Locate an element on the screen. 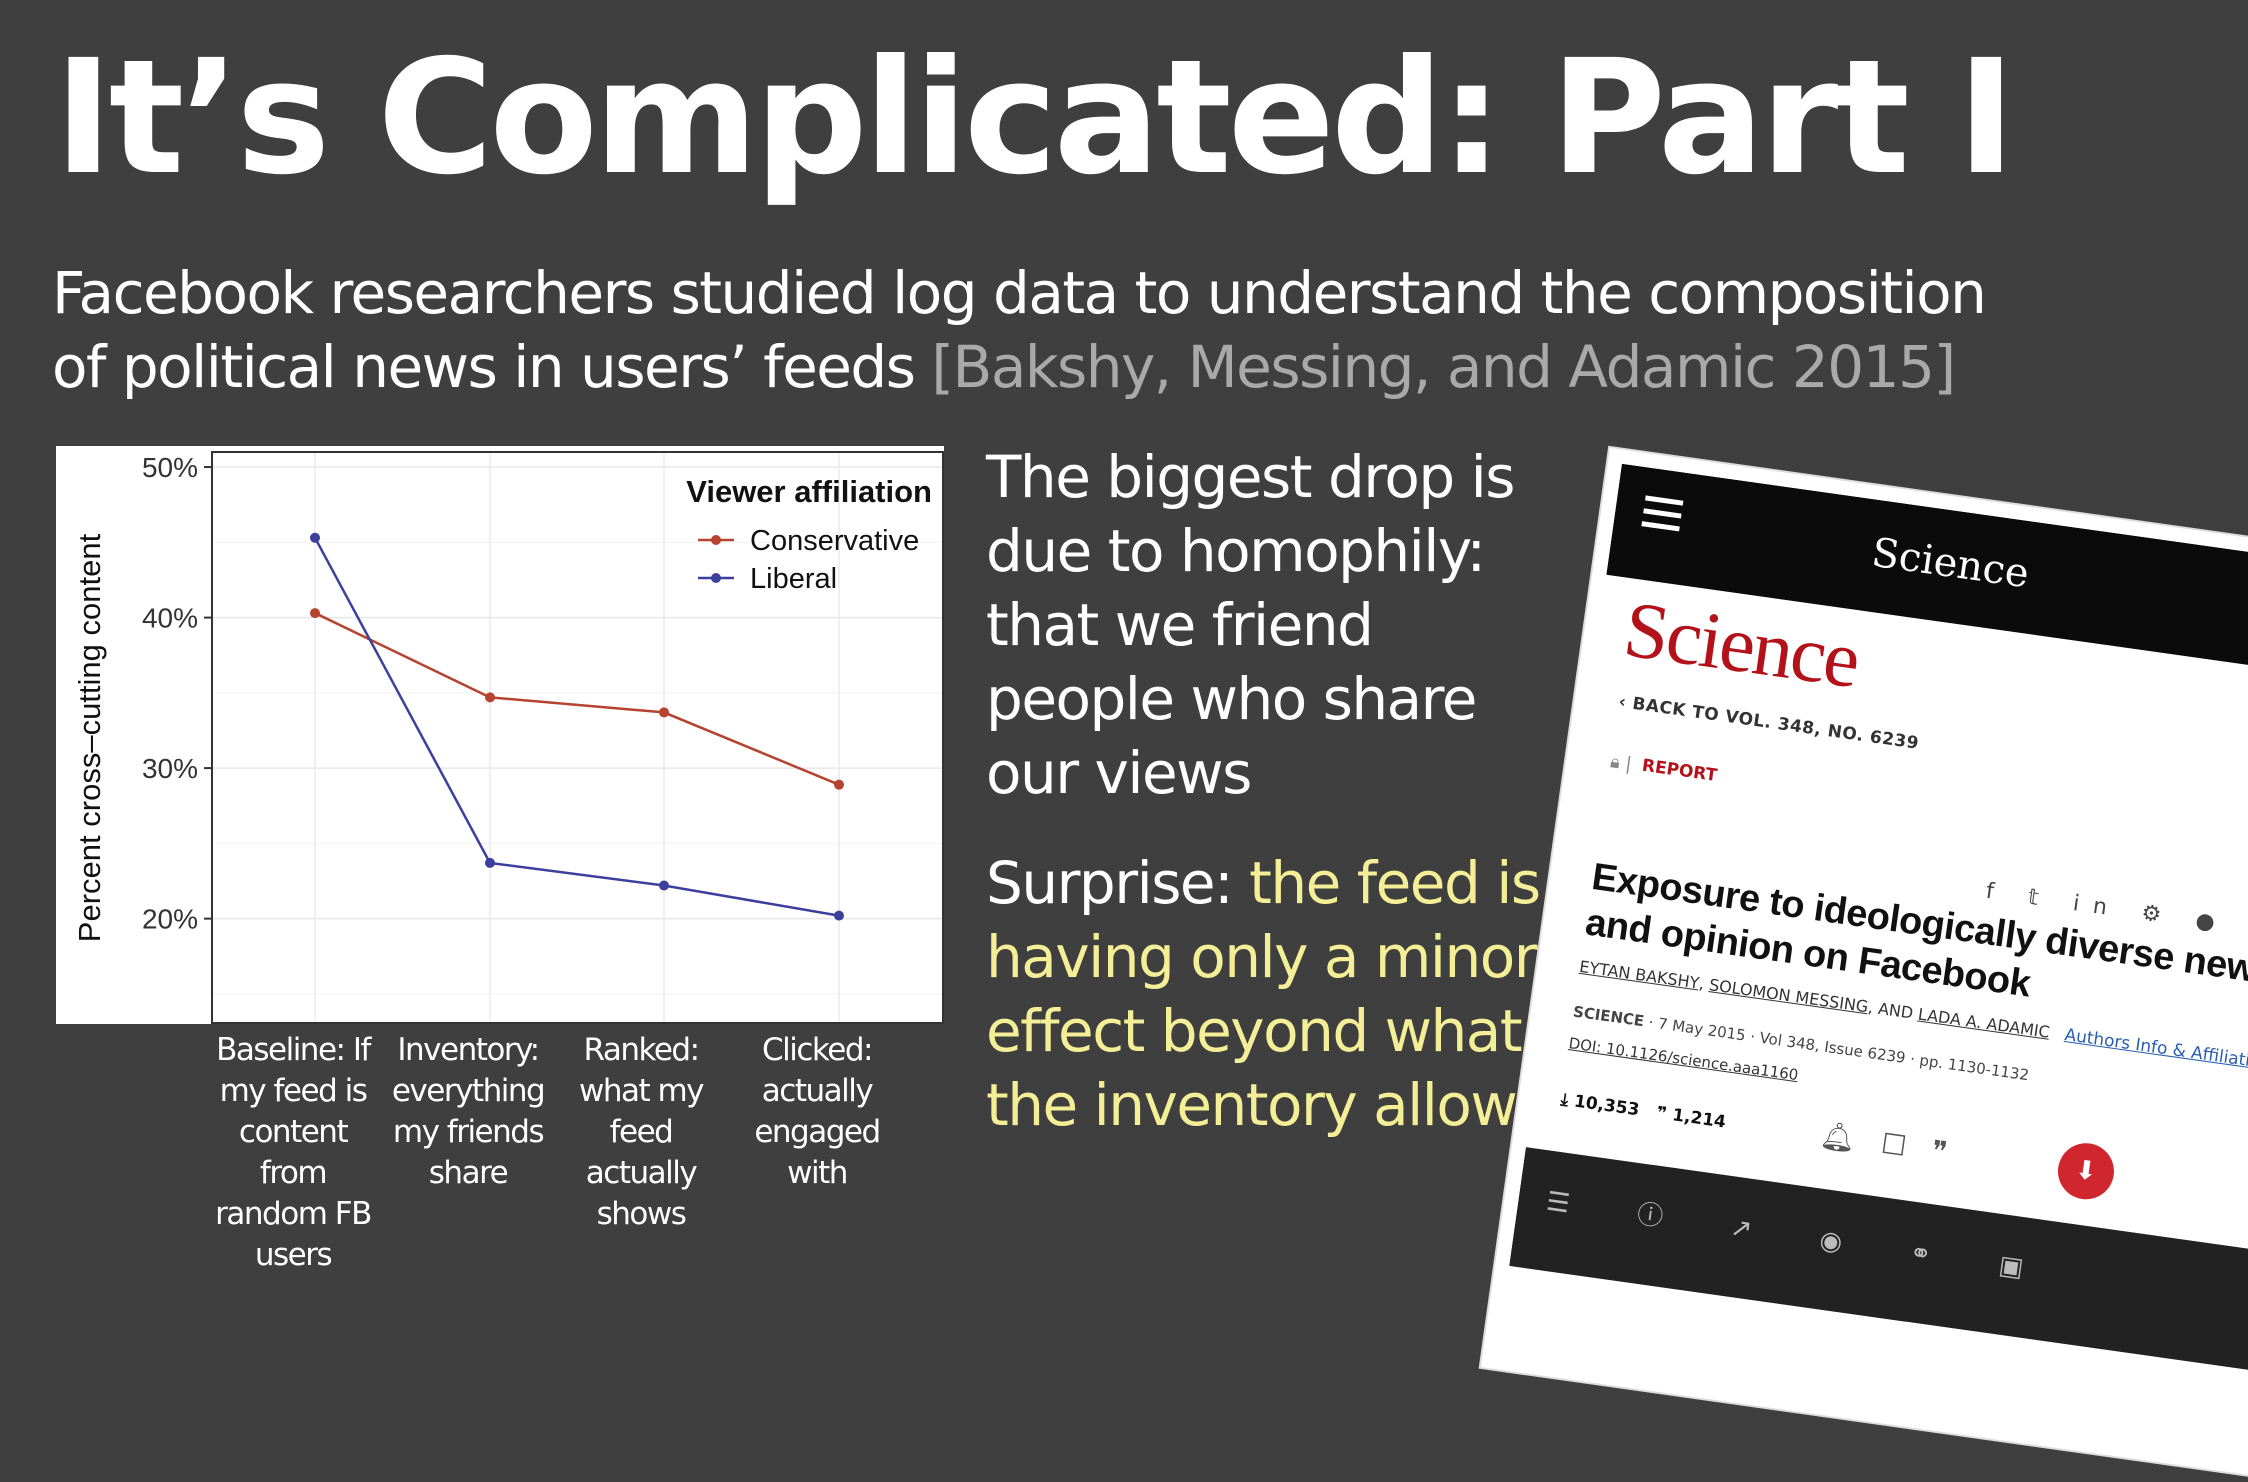 This screenshot has width=2248, height=1482. article-stats: ⤓ 10,353 ❞ 1,214 is located at coordinates (1643, 1111).